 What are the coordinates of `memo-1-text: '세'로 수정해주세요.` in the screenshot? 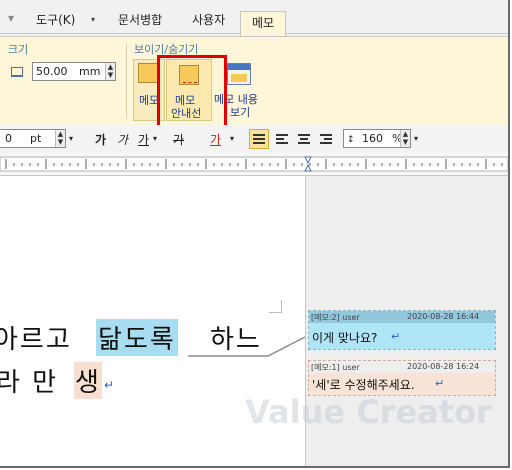 It's located at (363, 385).